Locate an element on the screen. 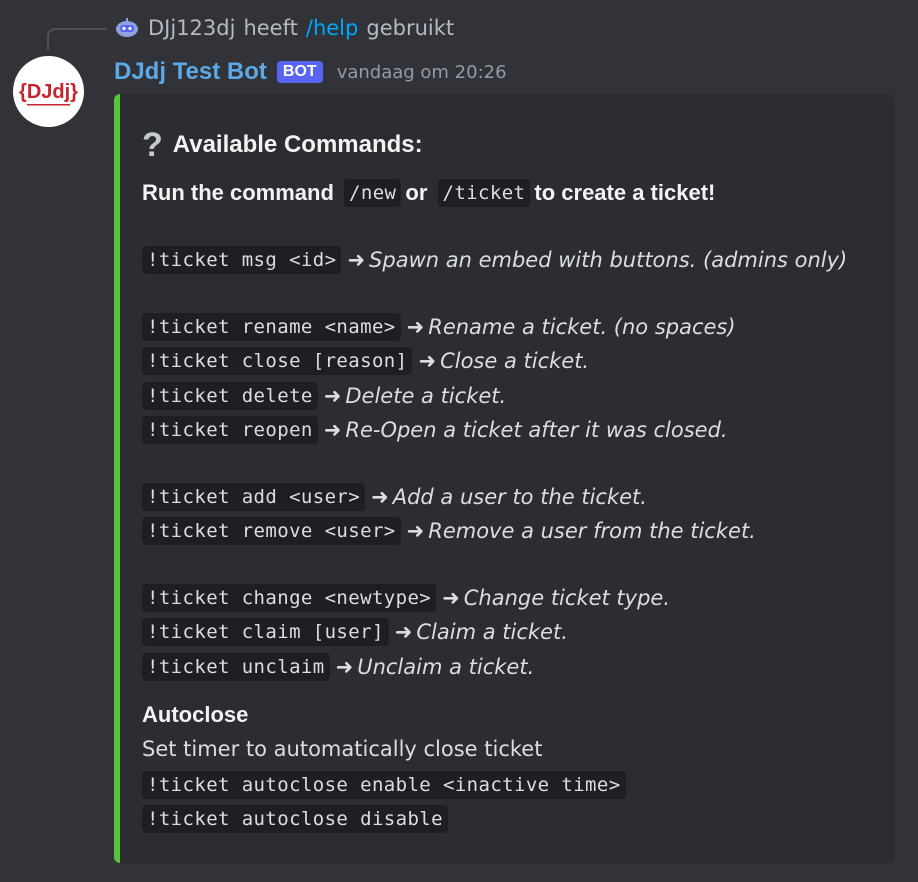  avatar: {DJdj} is located at coordinates (48, 91).